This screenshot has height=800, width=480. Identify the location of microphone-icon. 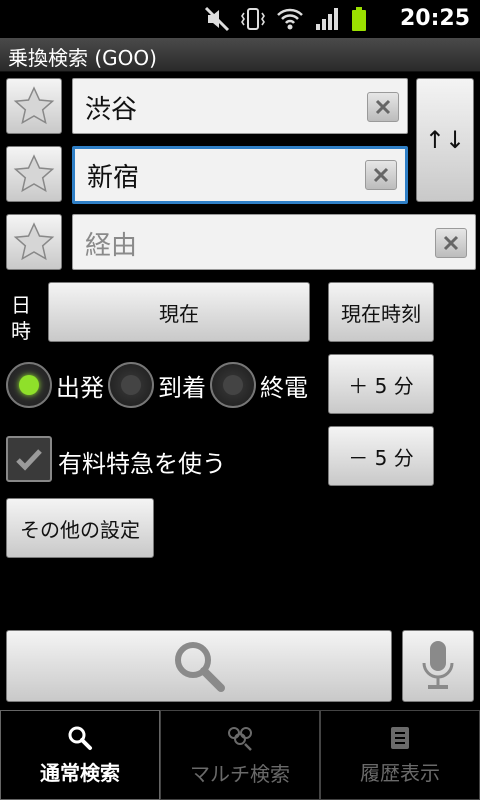
(438, 665).